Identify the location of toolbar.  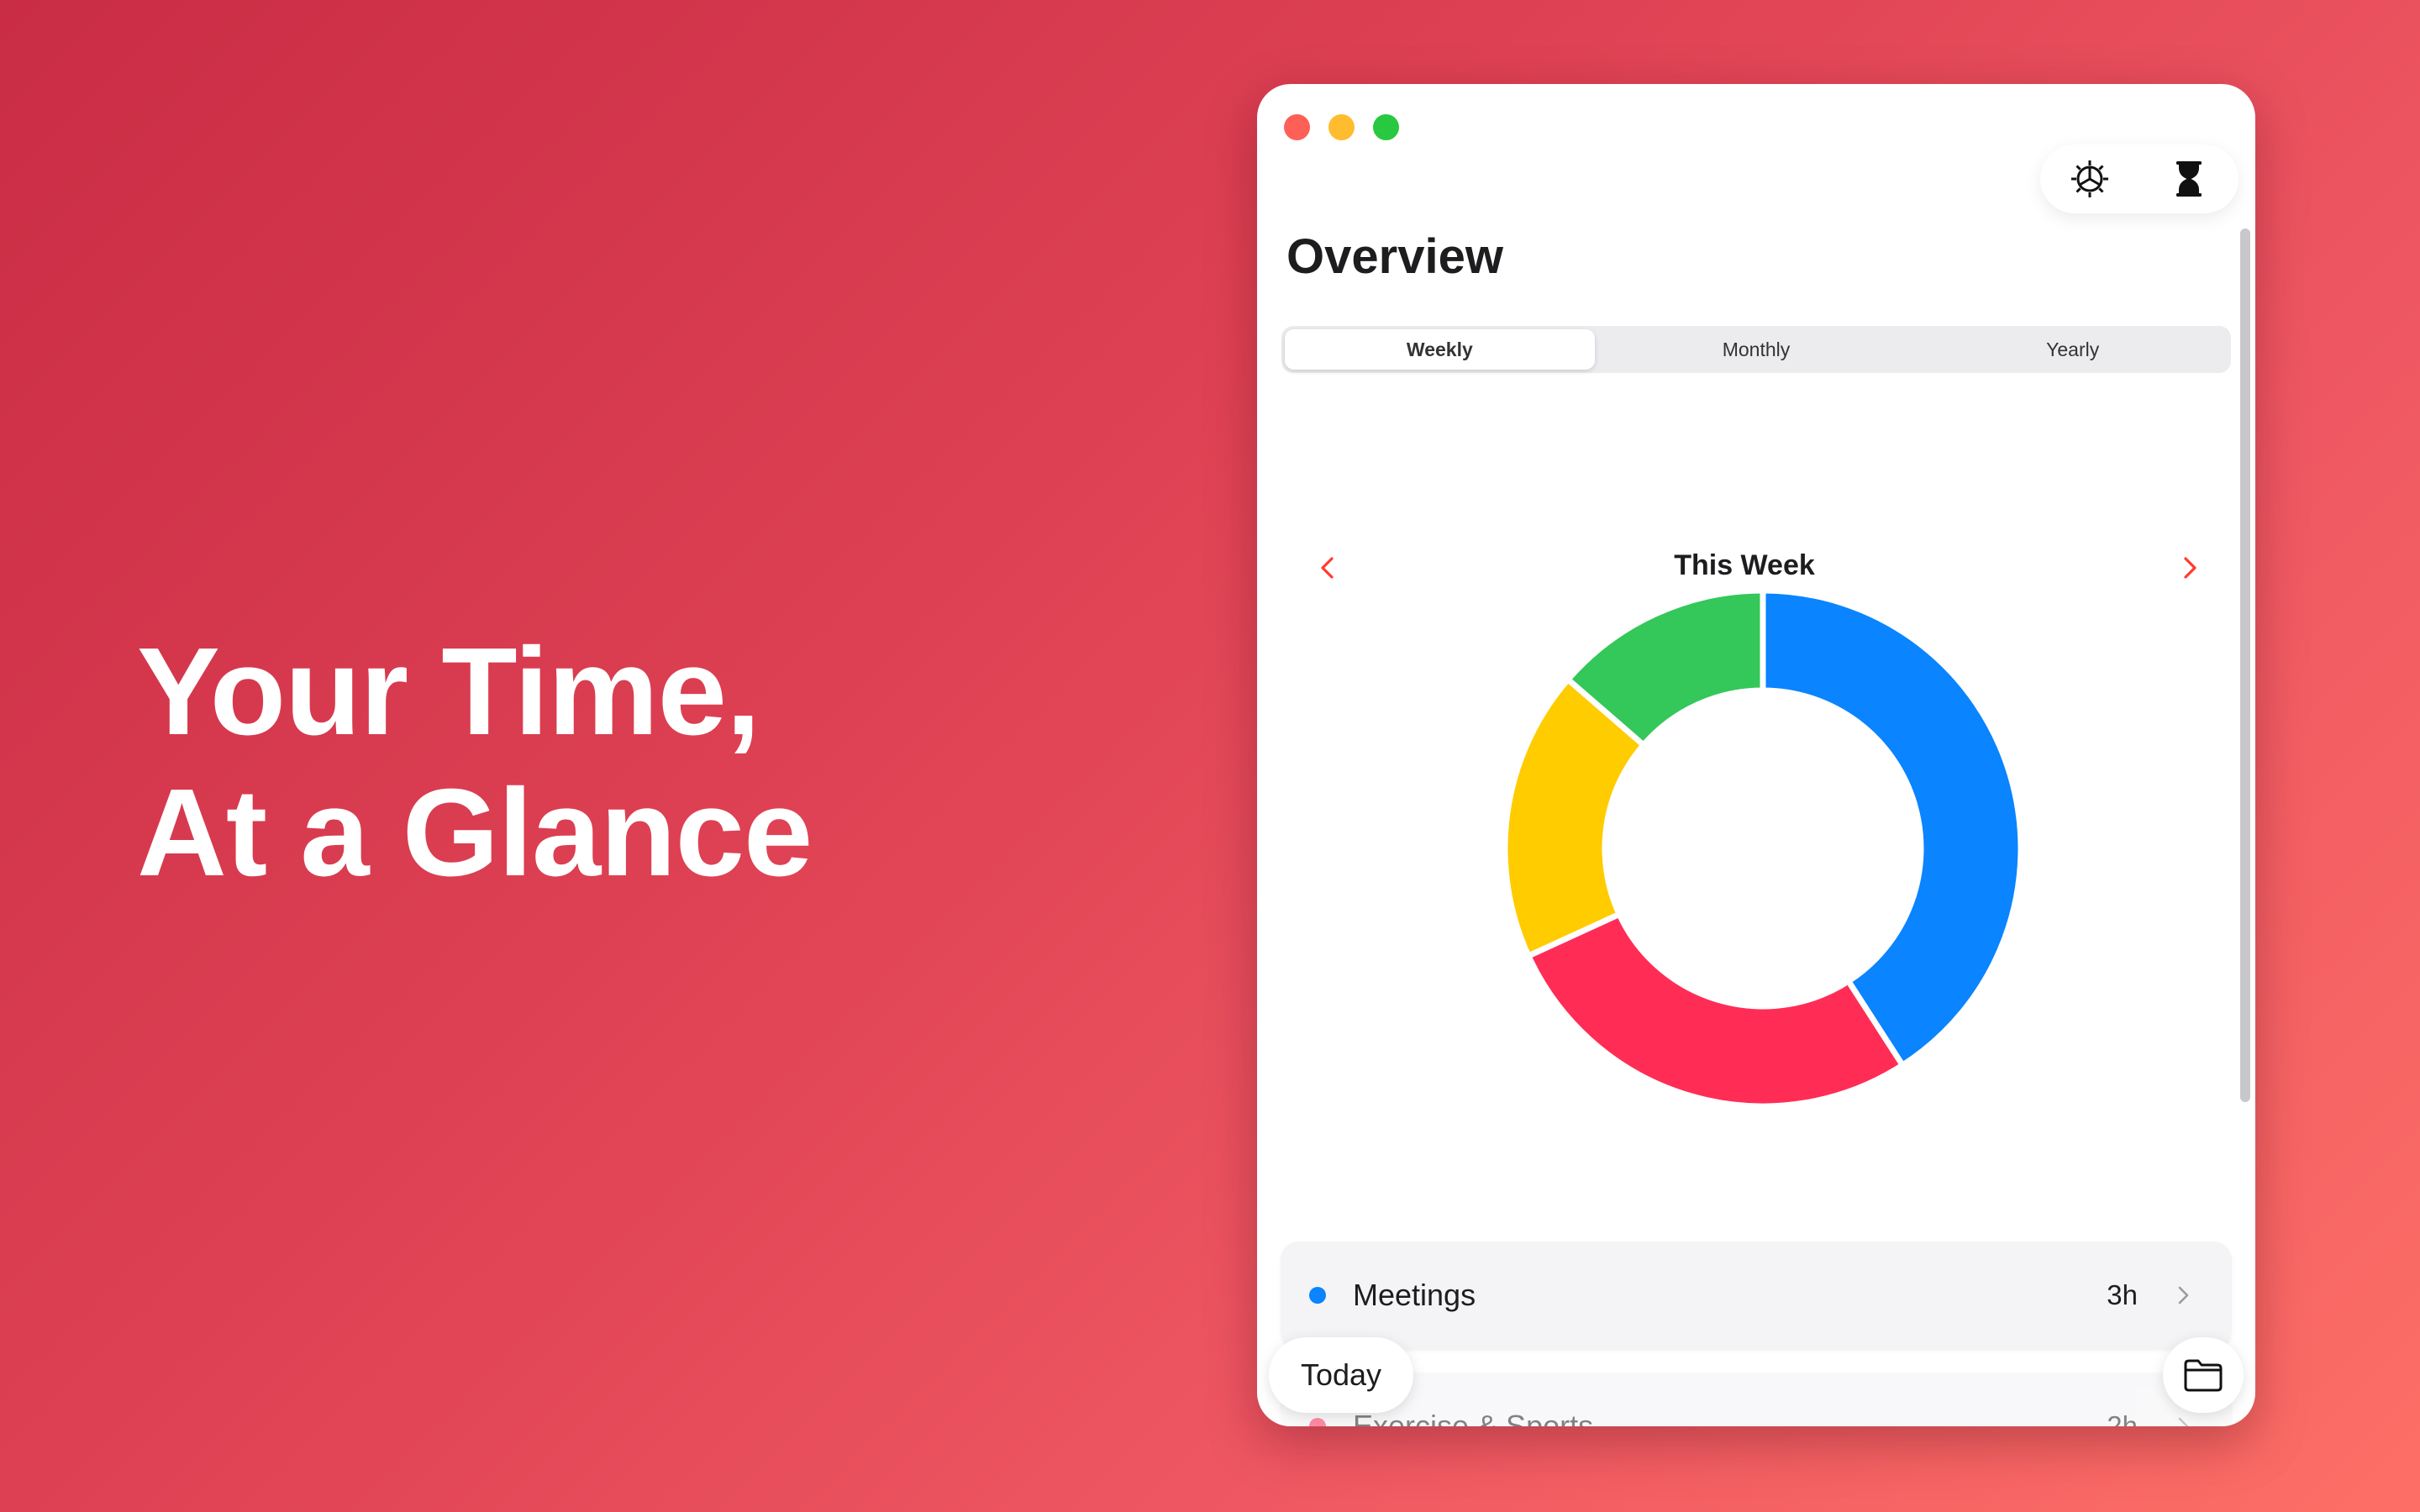
(2139, 178).